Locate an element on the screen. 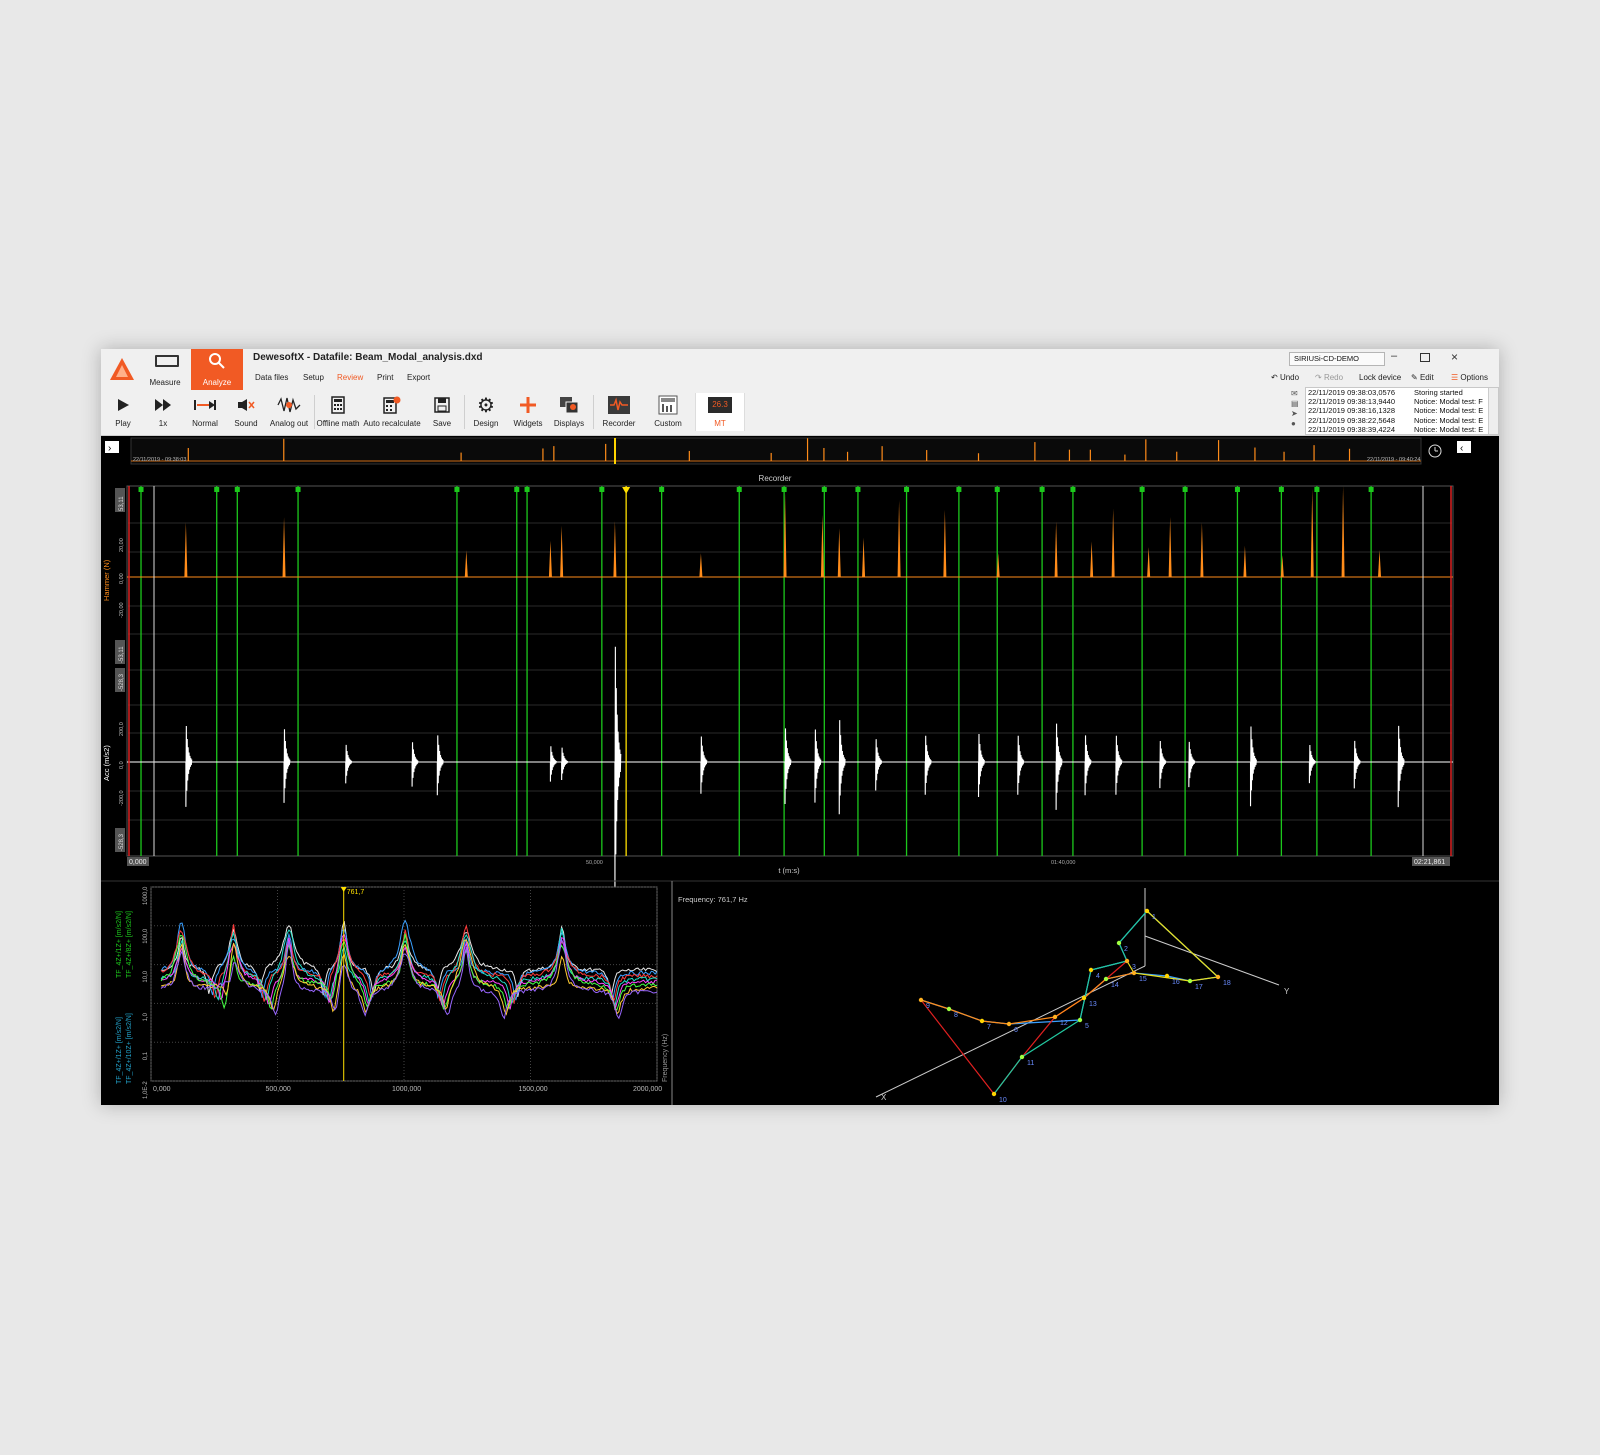 The width and height of the screenshot is (1600, 1455). lock-device-button: Lock device is located at coordinates (1380, 377).